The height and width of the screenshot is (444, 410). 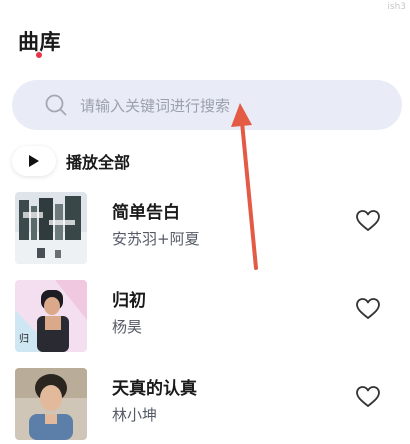 I want to click on play-all-row: 播放全部, so click(x=71, y=161).